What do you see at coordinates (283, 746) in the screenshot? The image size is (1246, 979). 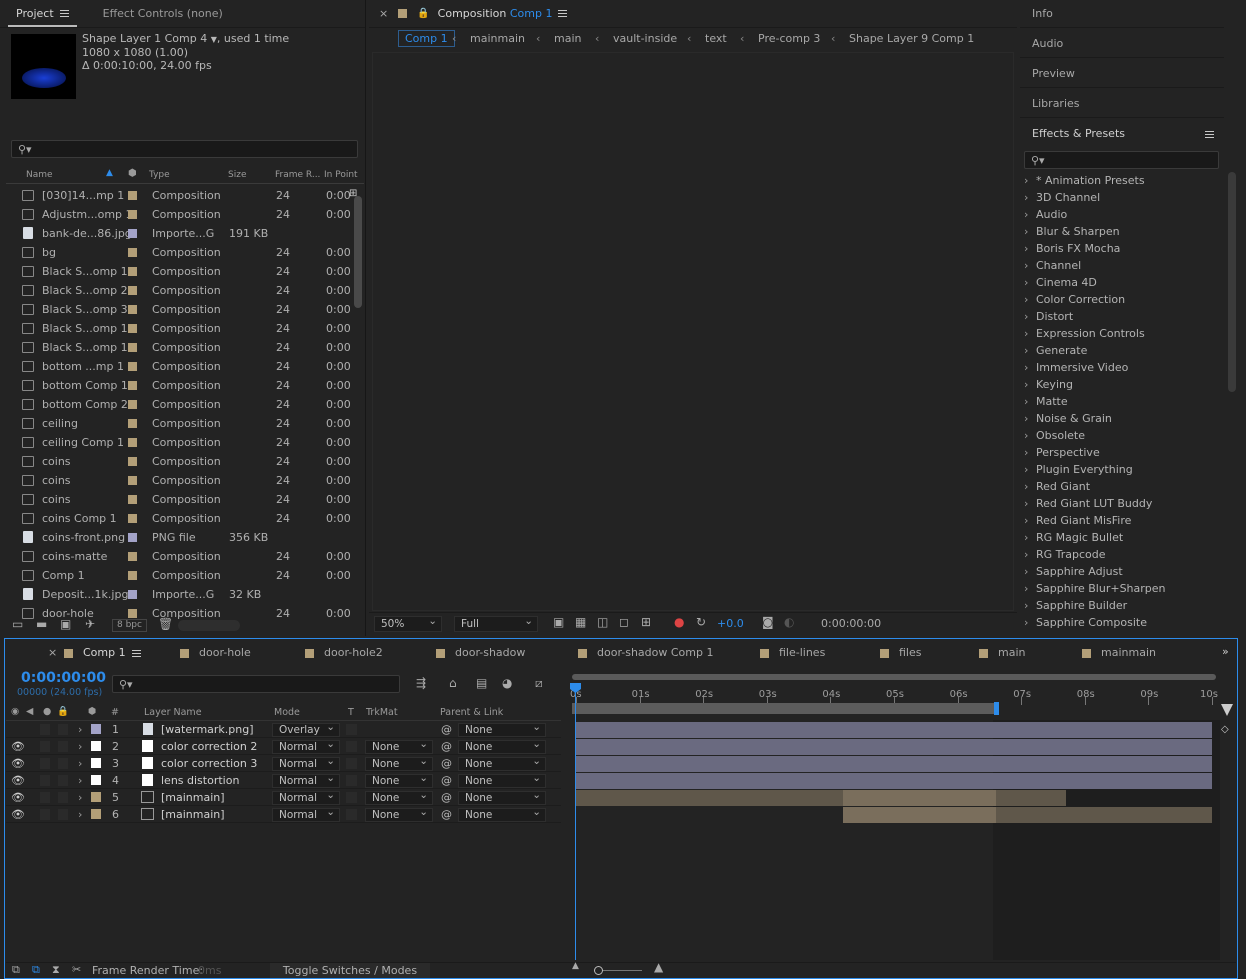 I see `layer-row: 👁 › 2 color correction 2 Normal None @ None` at bounding box center [283, 746].